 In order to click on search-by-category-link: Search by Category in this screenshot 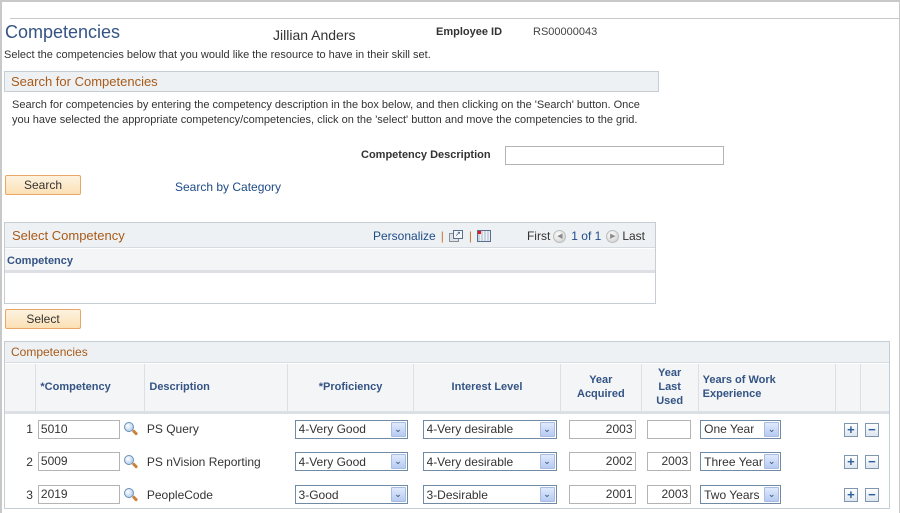, I will do `click(228, 187)`.